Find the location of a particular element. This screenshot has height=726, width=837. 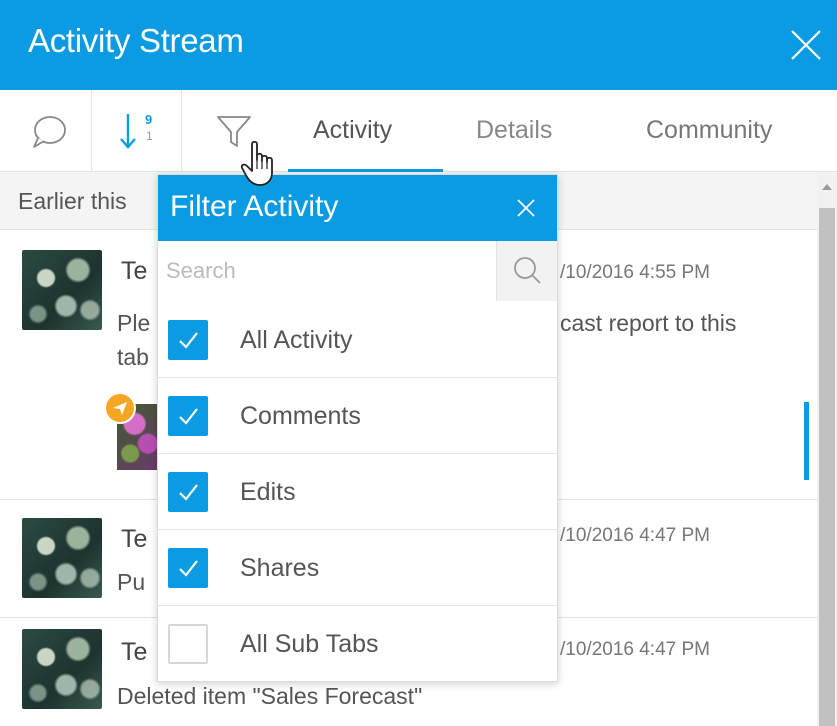

scrollbar is located at coordinates (827, 449).